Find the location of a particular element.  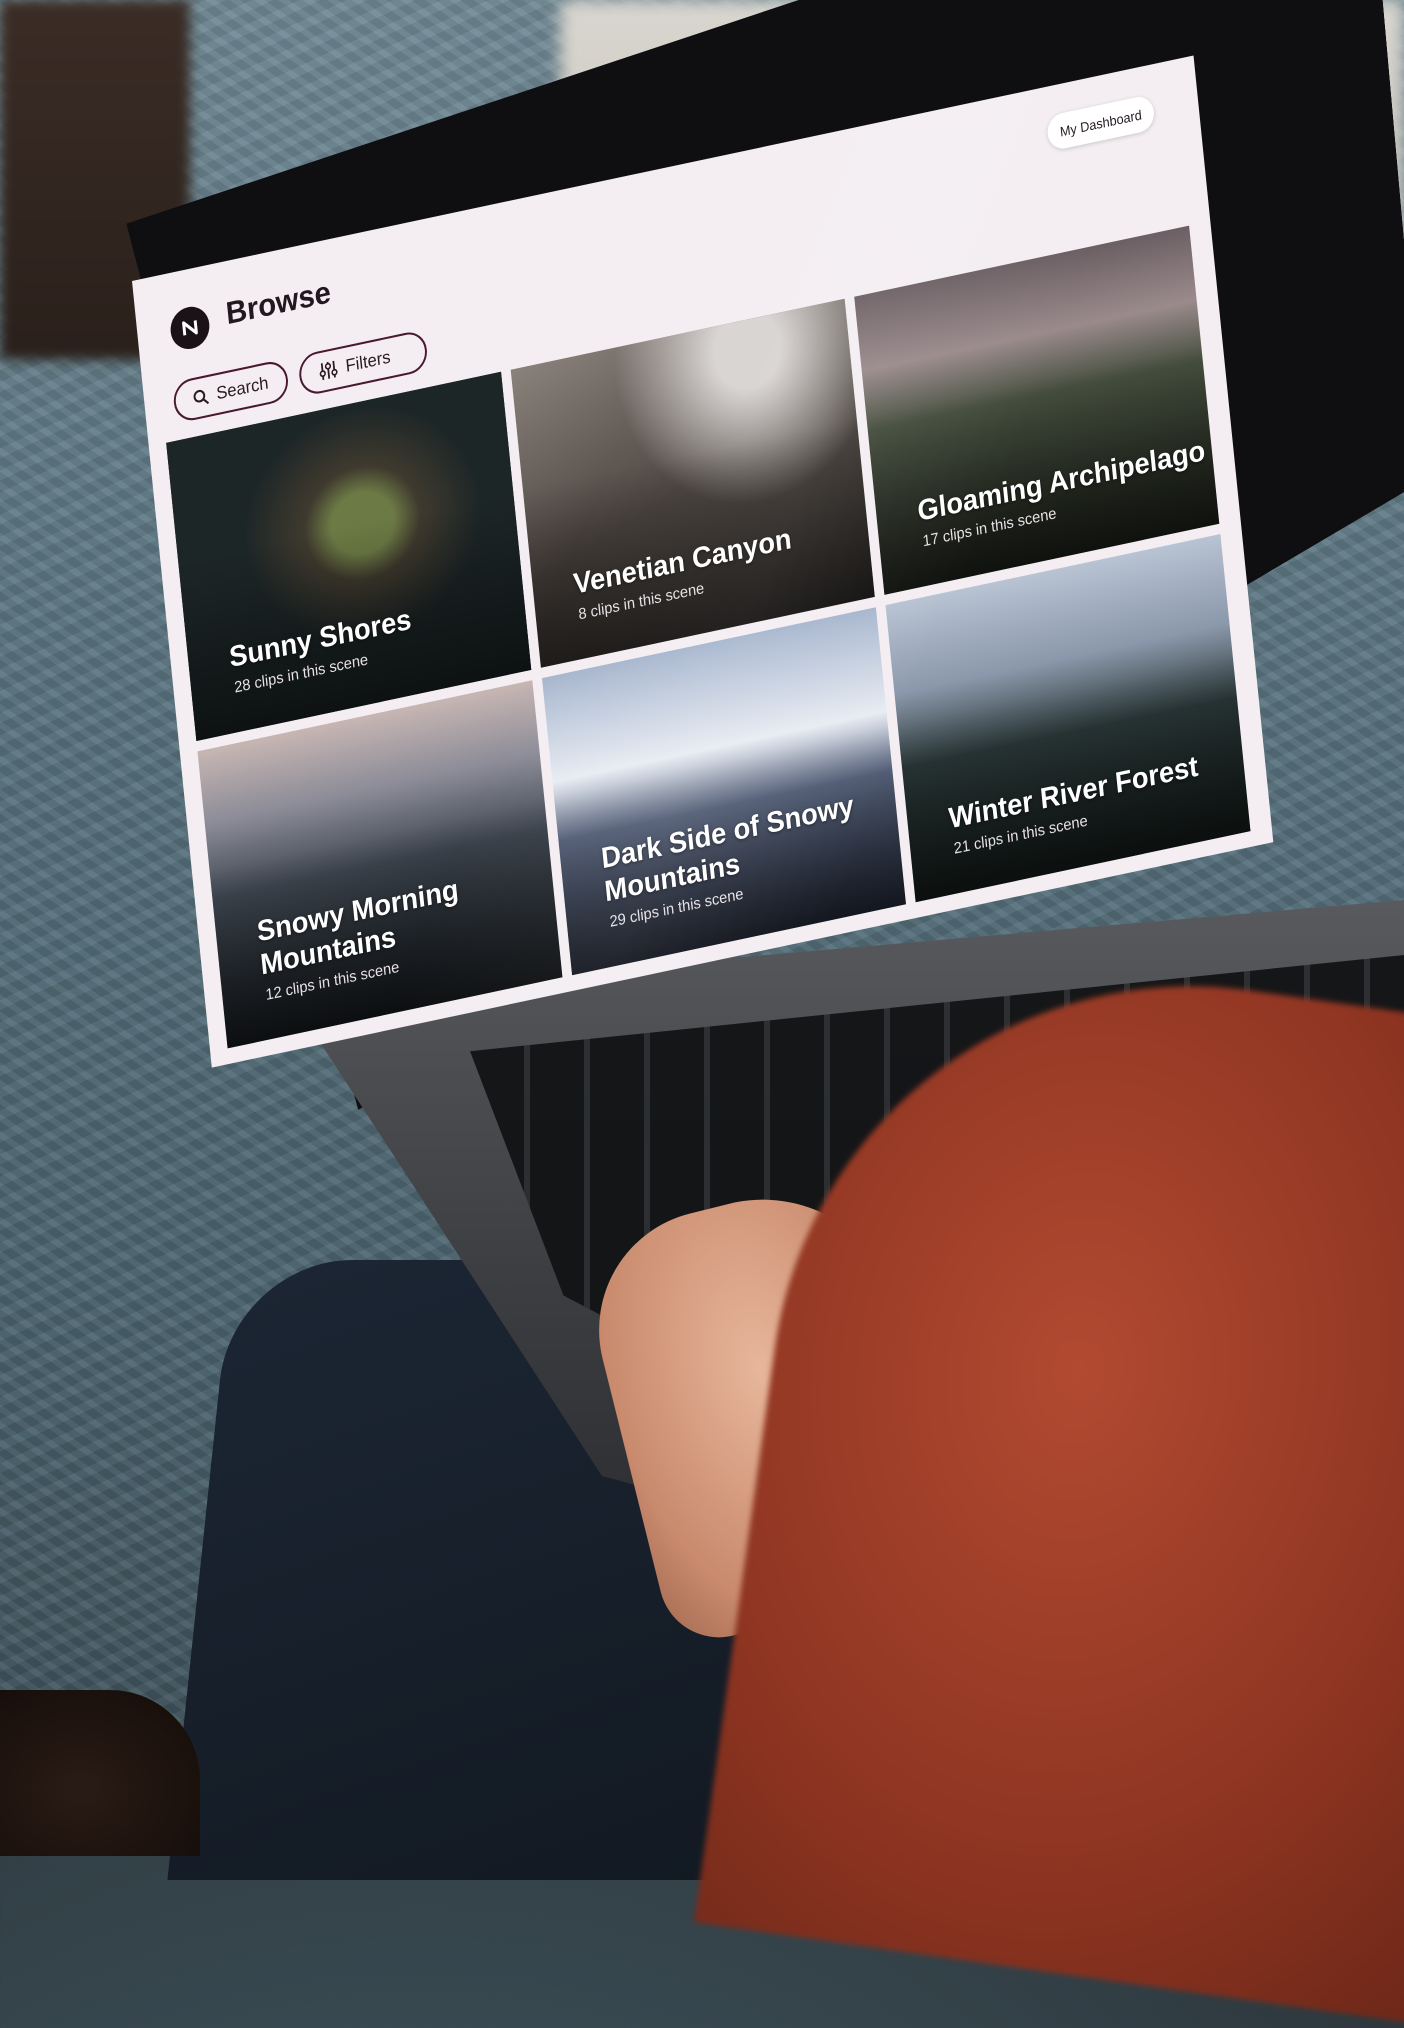

page-title: Browse is located at coordinates (278, 303).